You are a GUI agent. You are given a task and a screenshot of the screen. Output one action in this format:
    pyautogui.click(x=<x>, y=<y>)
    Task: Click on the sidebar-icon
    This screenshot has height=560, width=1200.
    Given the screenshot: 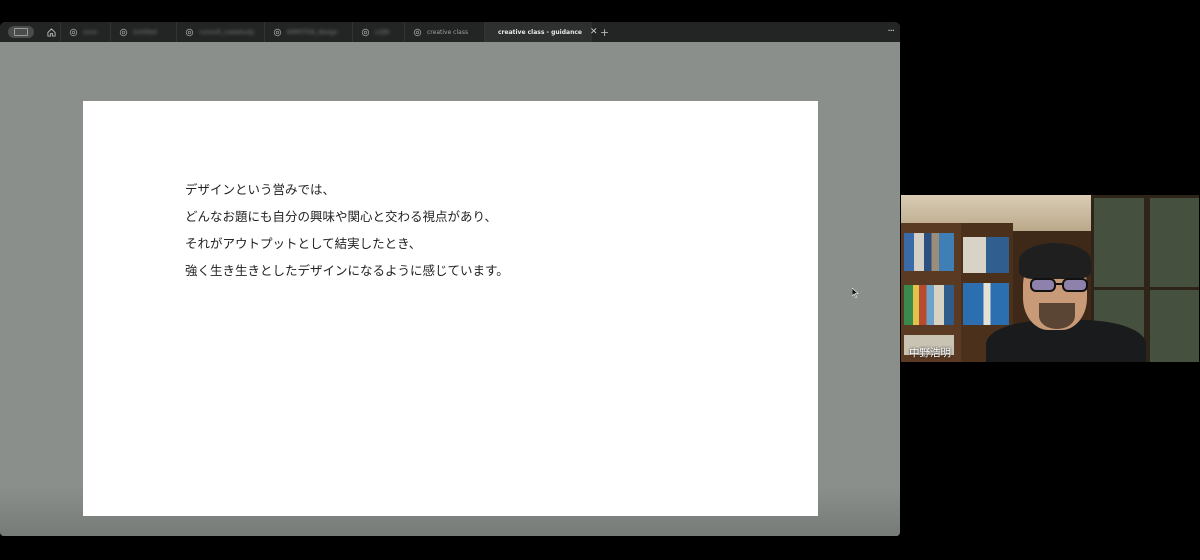 What is the action you would take?
    pyautogui.click(x=21, y=32)
    